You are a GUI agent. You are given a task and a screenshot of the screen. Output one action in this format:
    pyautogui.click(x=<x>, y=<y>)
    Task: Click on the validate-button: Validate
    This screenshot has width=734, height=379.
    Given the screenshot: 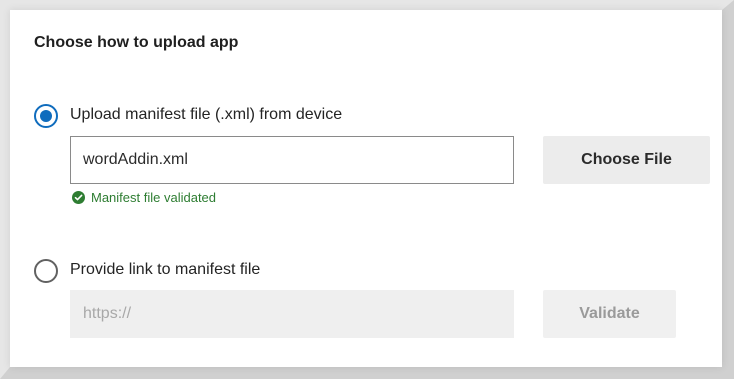 What is the action you would take?
    pyautogui.click(x=609, y=314)
    